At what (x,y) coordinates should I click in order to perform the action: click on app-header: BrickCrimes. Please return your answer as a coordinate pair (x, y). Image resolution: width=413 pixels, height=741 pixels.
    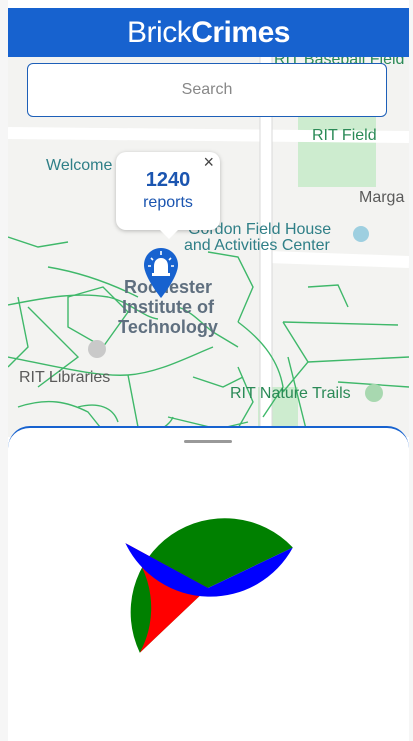
    Looking at the image, I should click on (208, 32).